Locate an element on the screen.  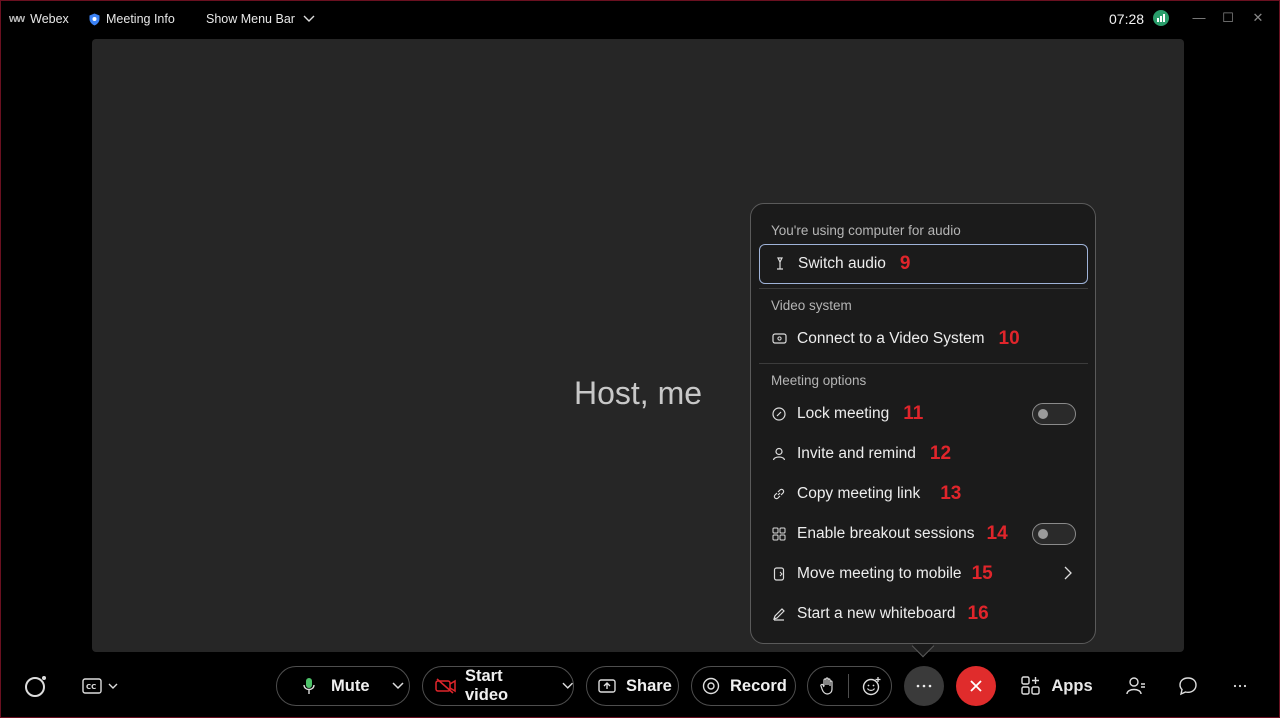
step-number: 13 is located at coordinates (951, 493).